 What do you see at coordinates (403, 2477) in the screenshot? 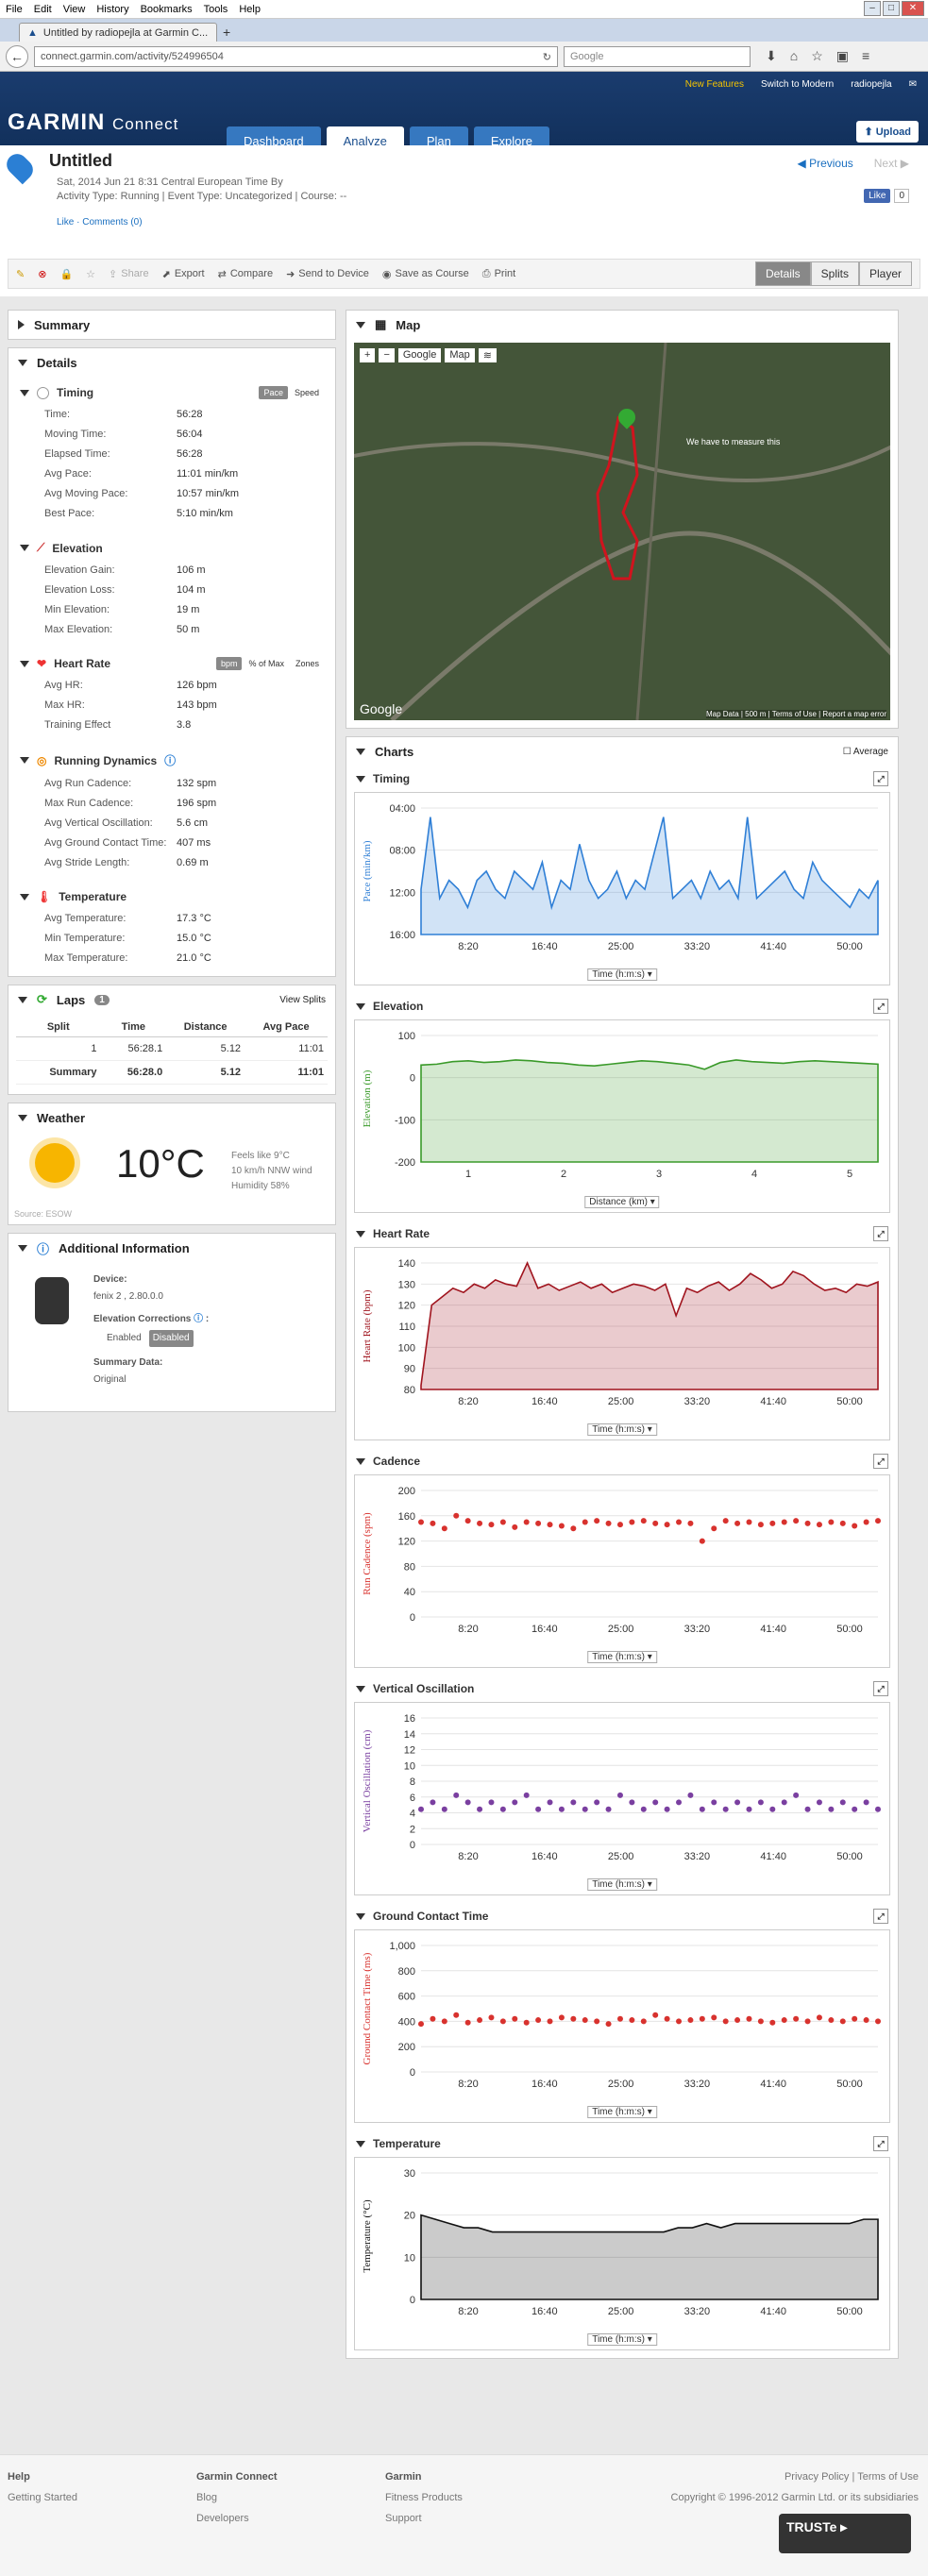
I see `footer-garmin: Garmin` at bounding box center [403, 2477].